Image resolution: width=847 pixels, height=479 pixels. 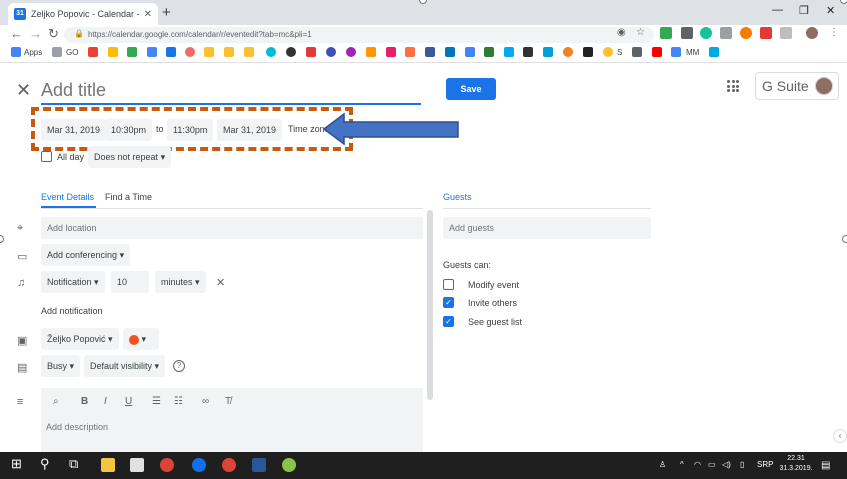 I want to click on clock: 22.31 31.3.2019., so click(x=796, y=464).